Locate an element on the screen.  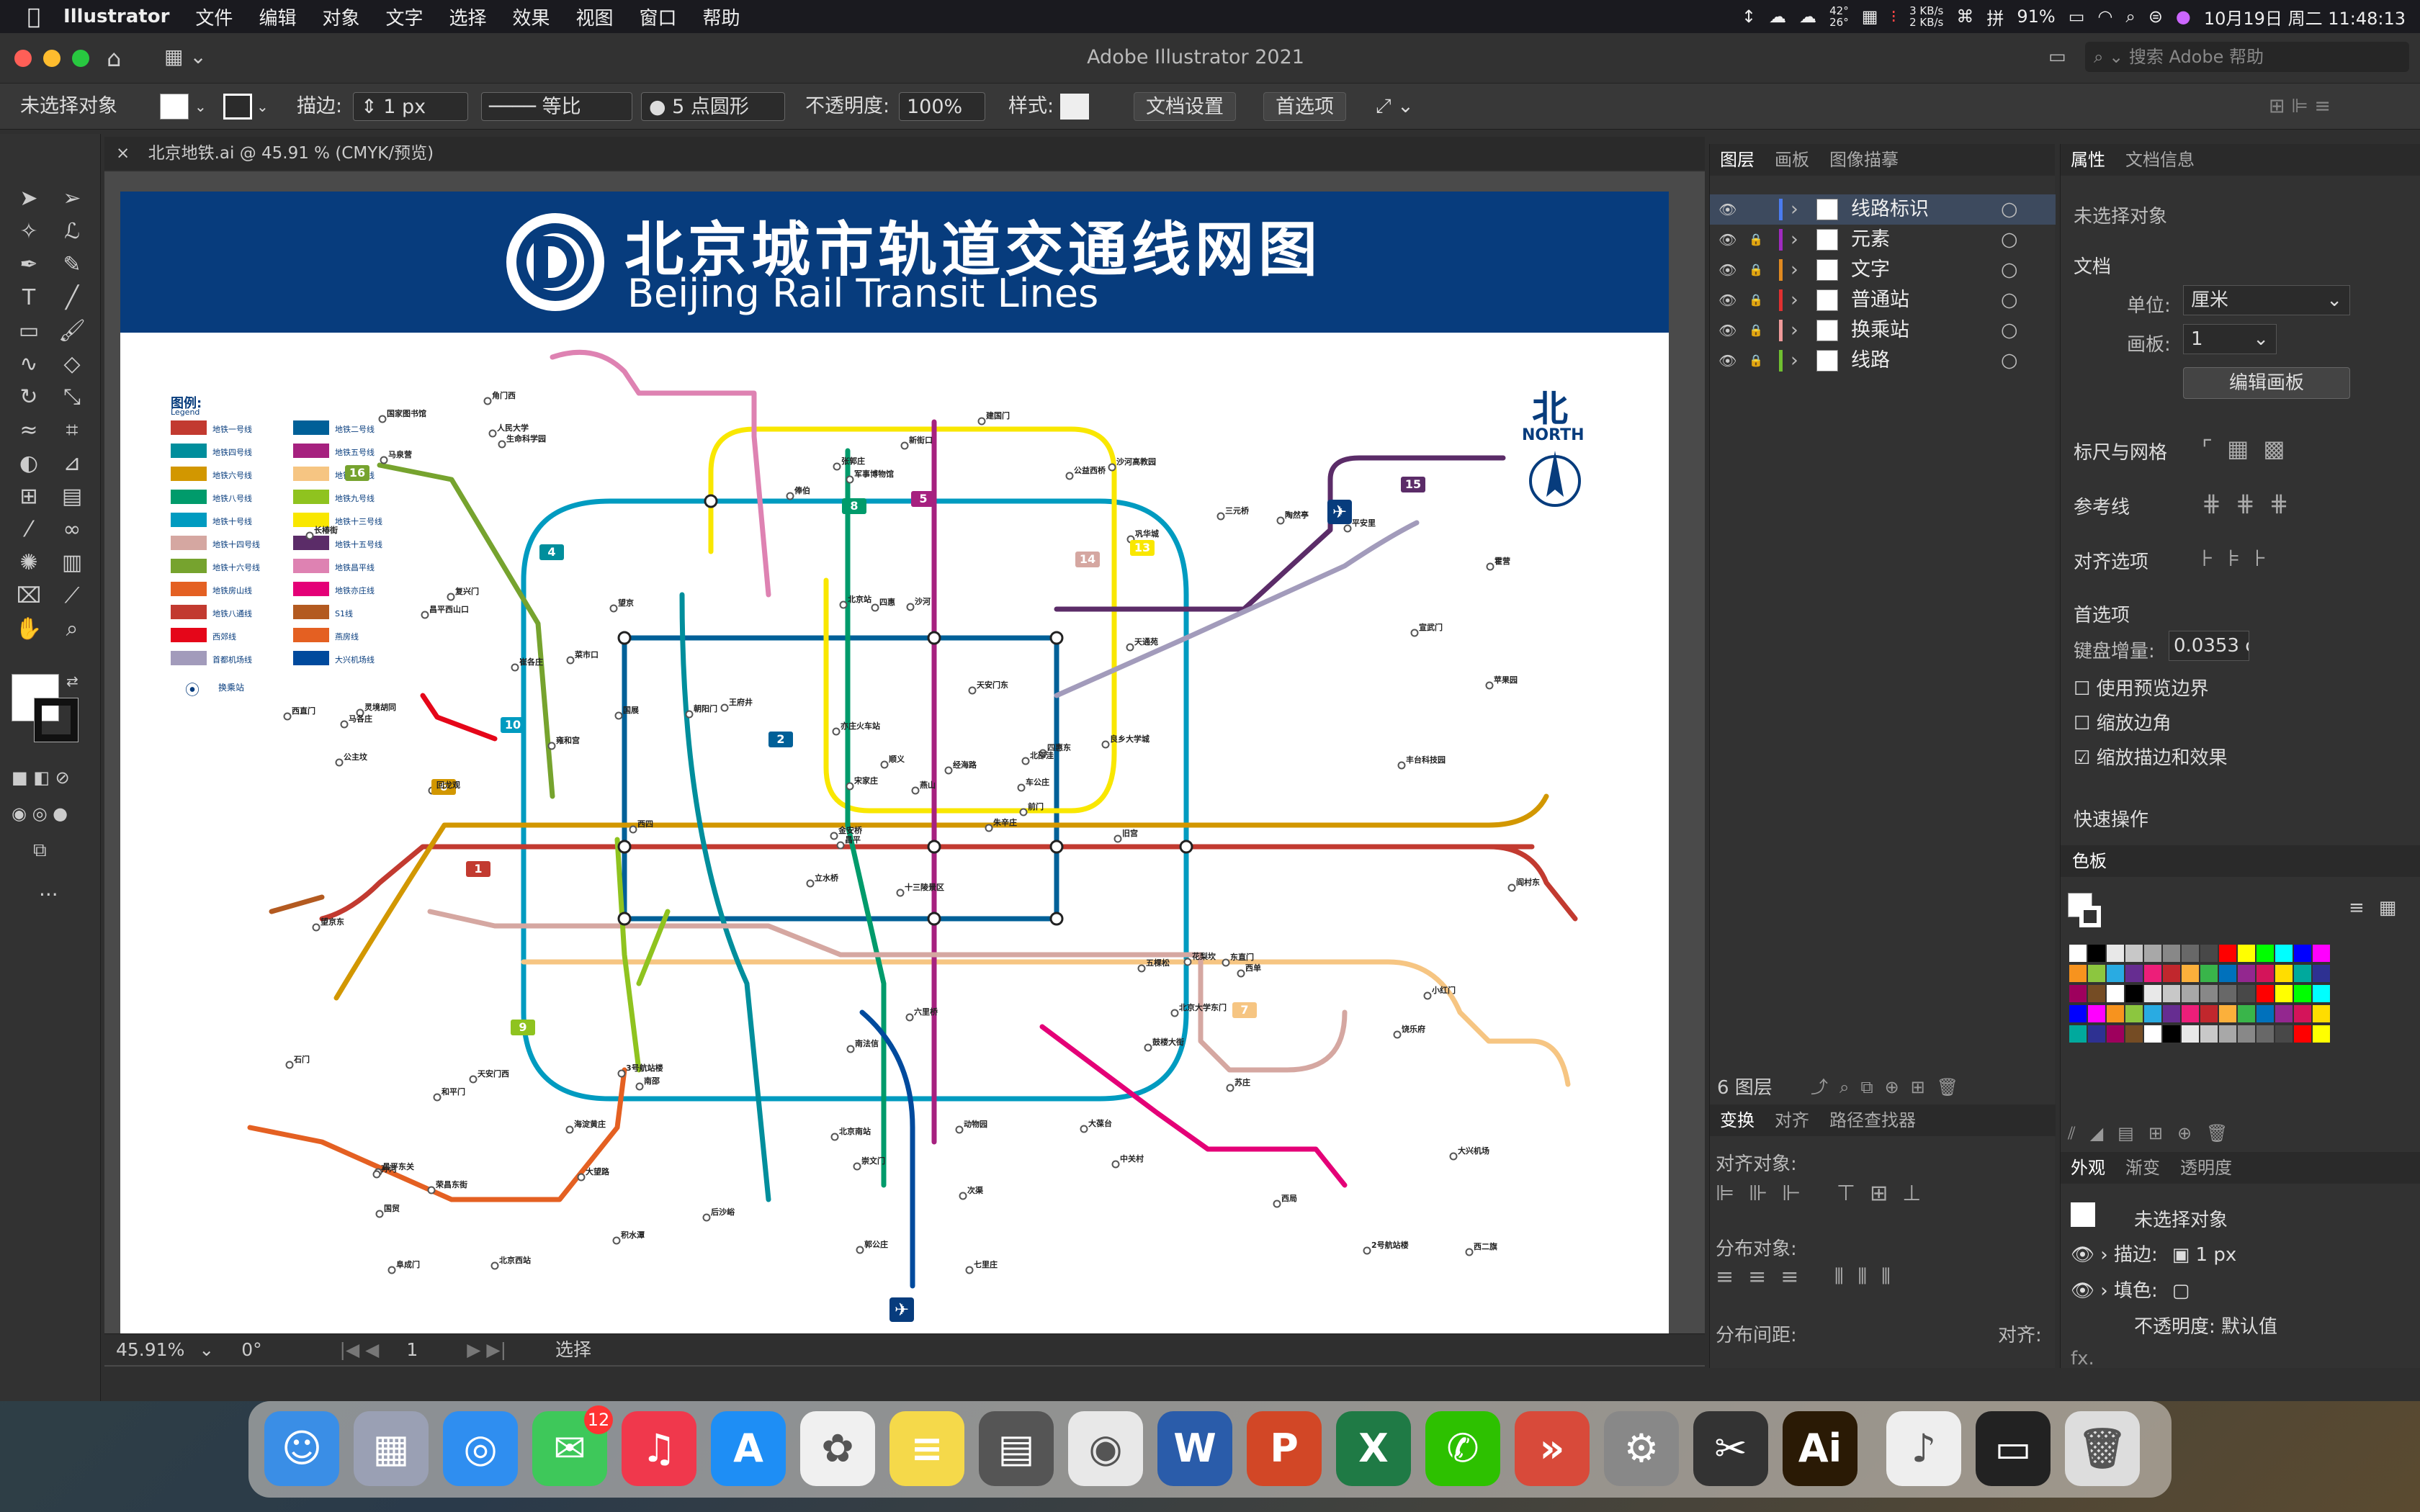
zoom-dropdown-icon: ⌄ is located at coordinates (206, 1349).